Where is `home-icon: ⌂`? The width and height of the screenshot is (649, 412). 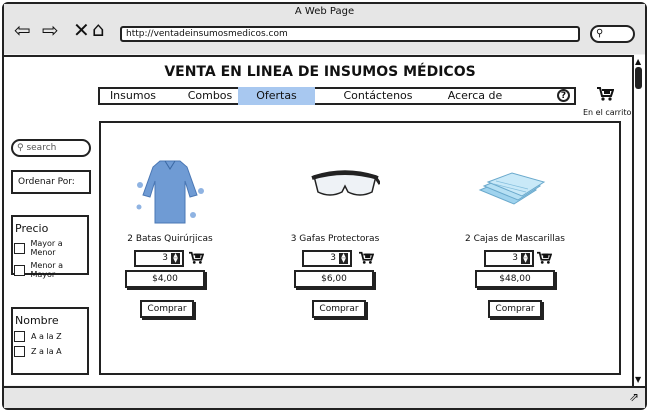 home-icon: ⌂ is located at coordinates (98, 29).